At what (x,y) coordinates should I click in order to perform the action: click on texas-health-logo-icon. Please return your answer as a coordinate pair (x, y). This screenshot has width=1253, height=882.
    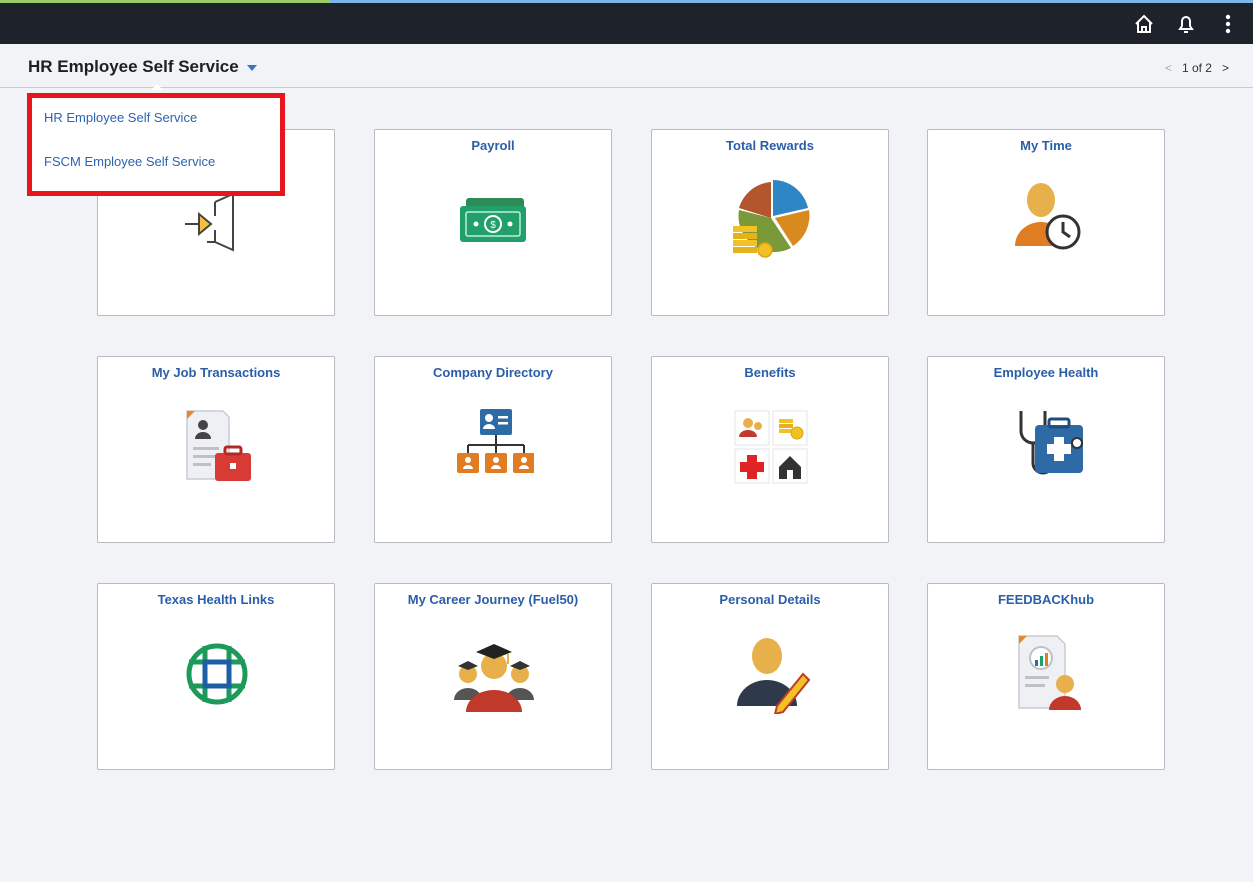
    Looking at the image, I should click on (217, 674).